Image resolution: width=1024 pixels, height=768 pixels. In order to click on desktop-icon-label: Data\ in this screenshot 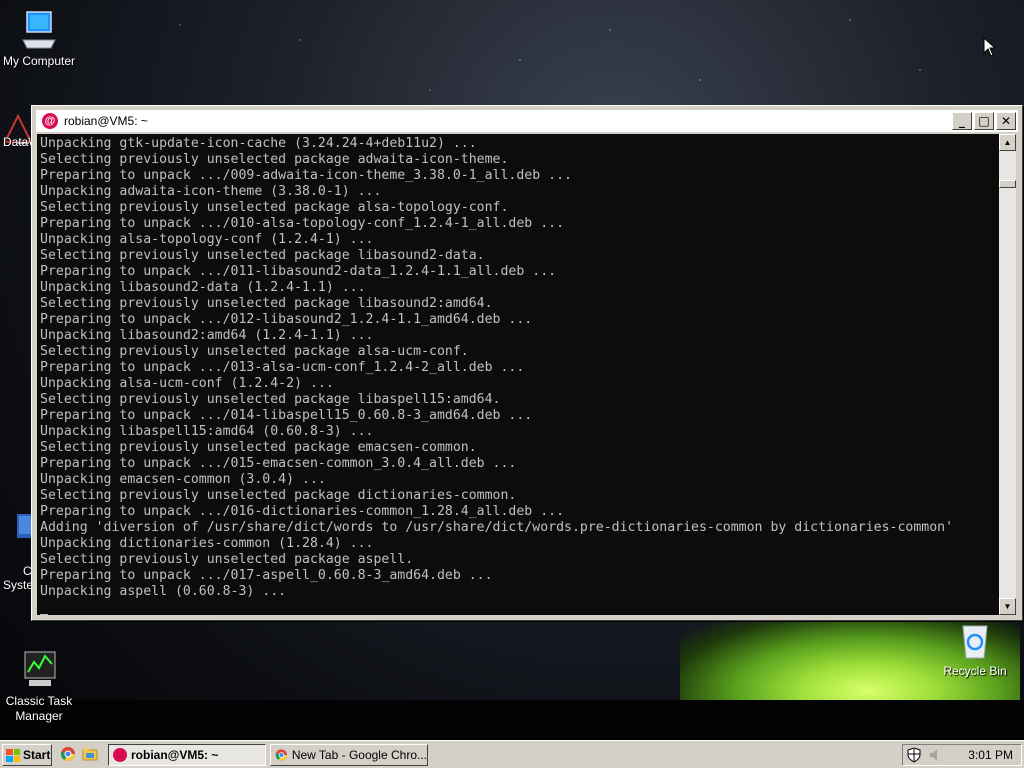, I will do `click(17, 142)`.